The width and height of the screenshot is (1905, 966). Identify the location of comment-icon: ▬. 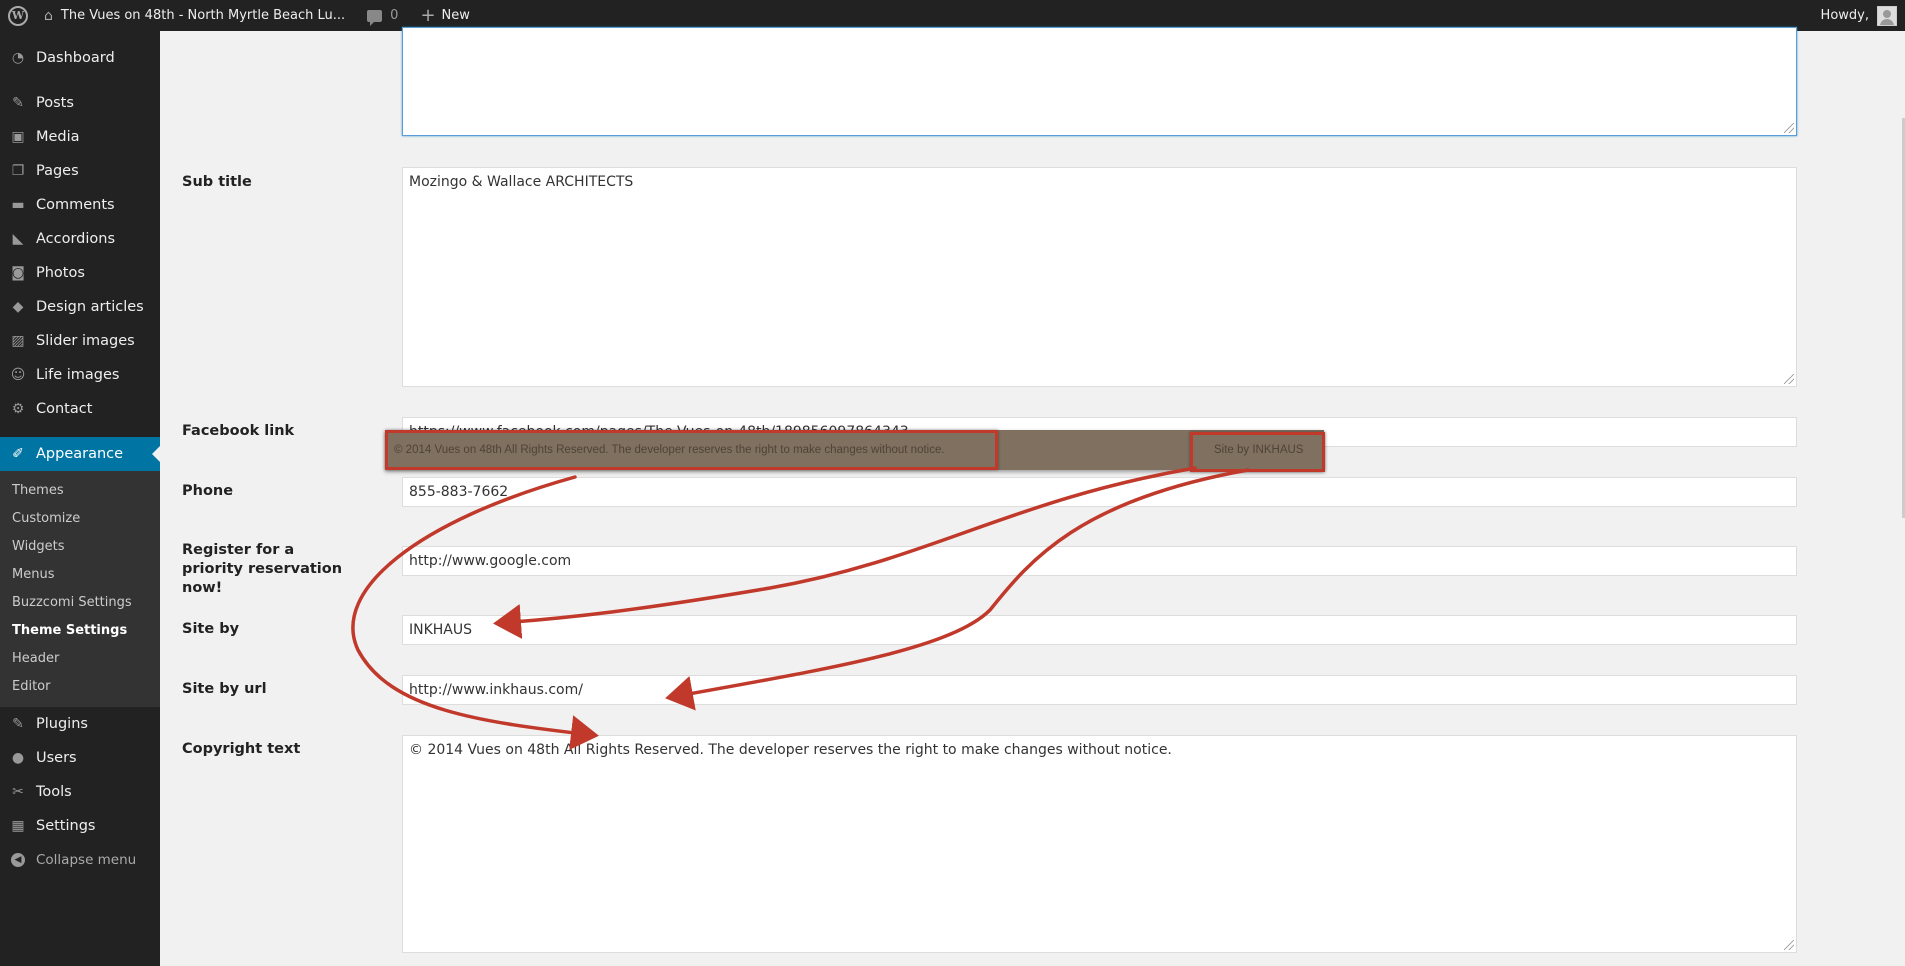
(18, 205).